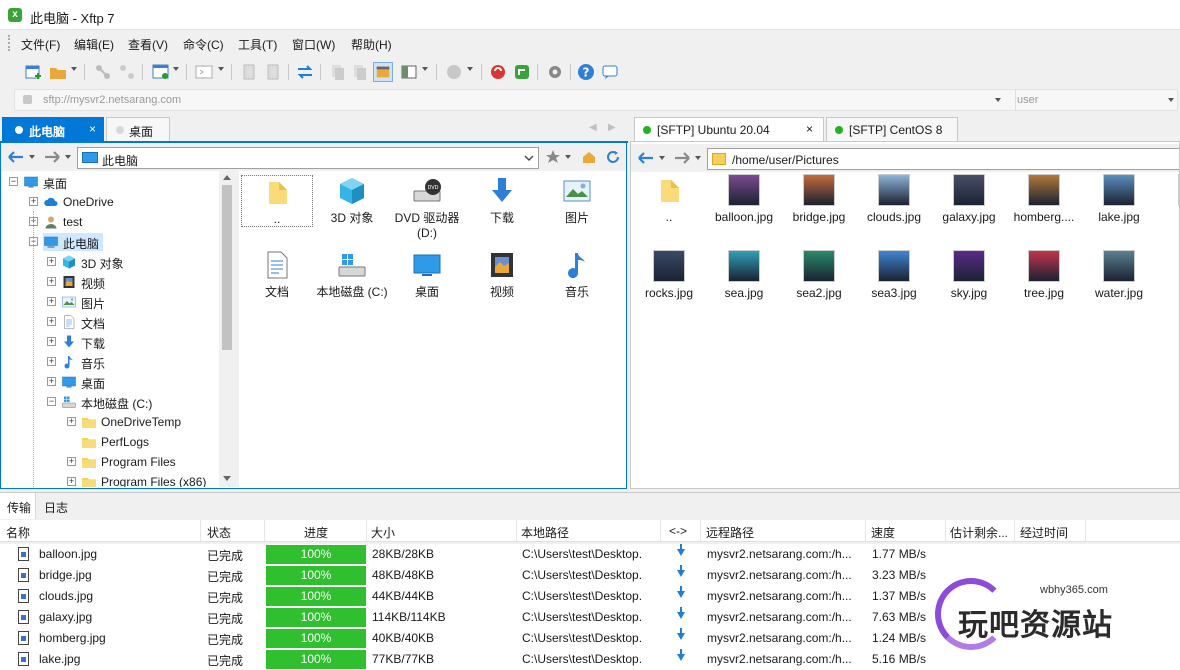 The image size is (1180, 670). What do you see at coordinates (586, 72) in the screenshot?
I see `help-icon: ?` at bounding box center [586, 72].